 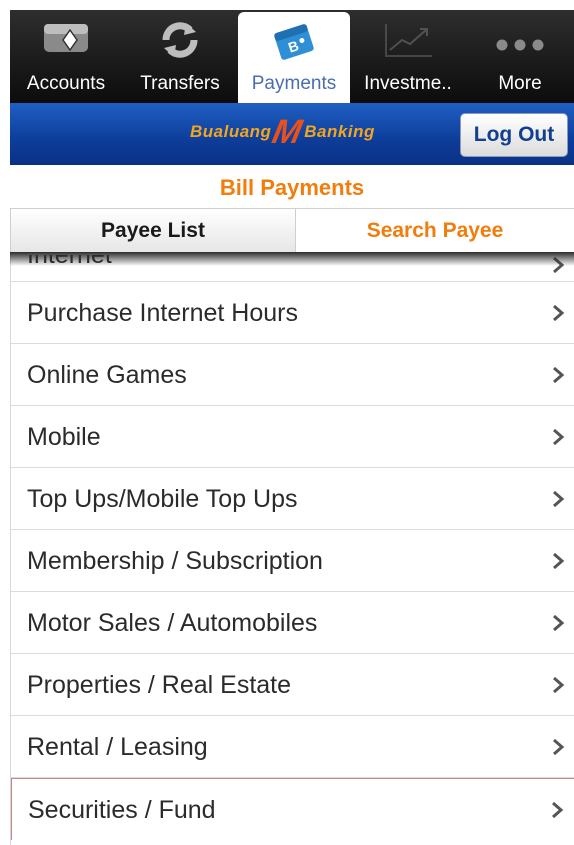 What do you see at coordinates (520, 47) in the screenshot?
I see `more-dots-icon` at bounding box center [520, 47].